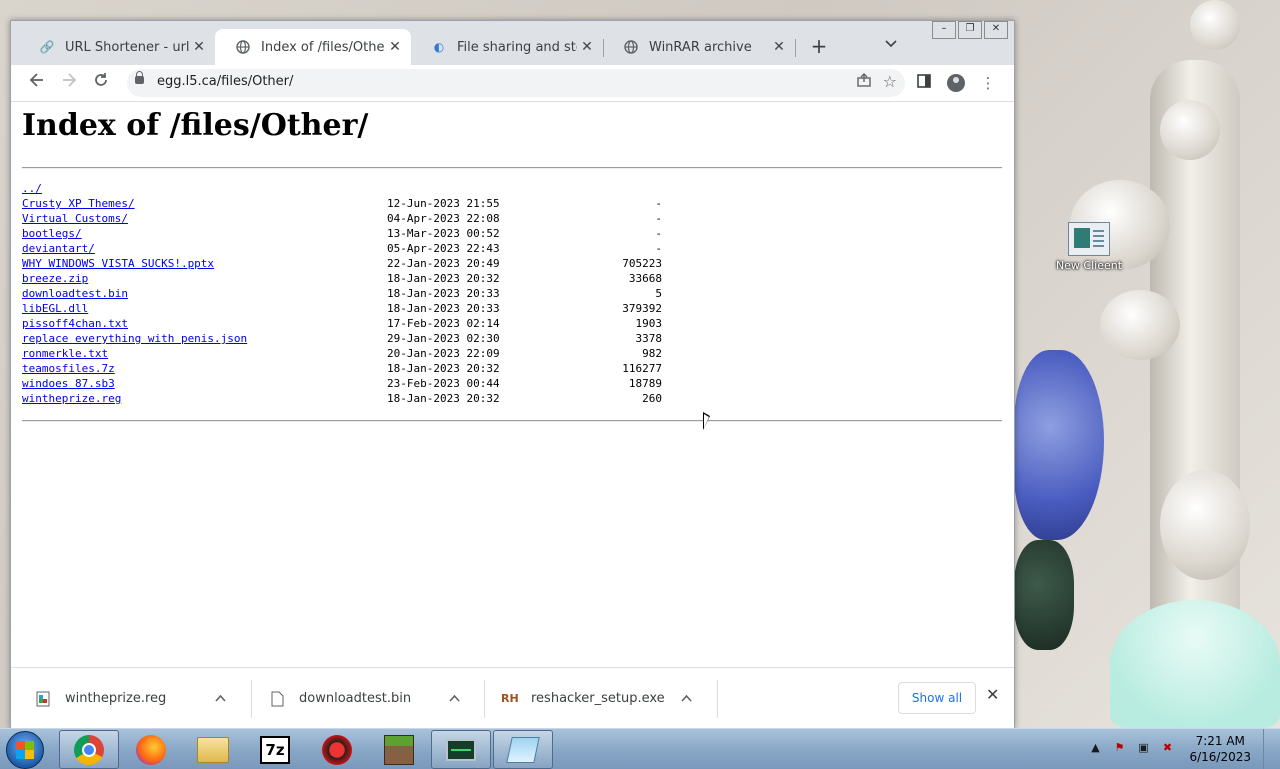  What do you see at coordinates (1220, 749) in the screenshot?
I see `clock: 7:21 AM 6/16/2023` at bounding box center [1220, 749].